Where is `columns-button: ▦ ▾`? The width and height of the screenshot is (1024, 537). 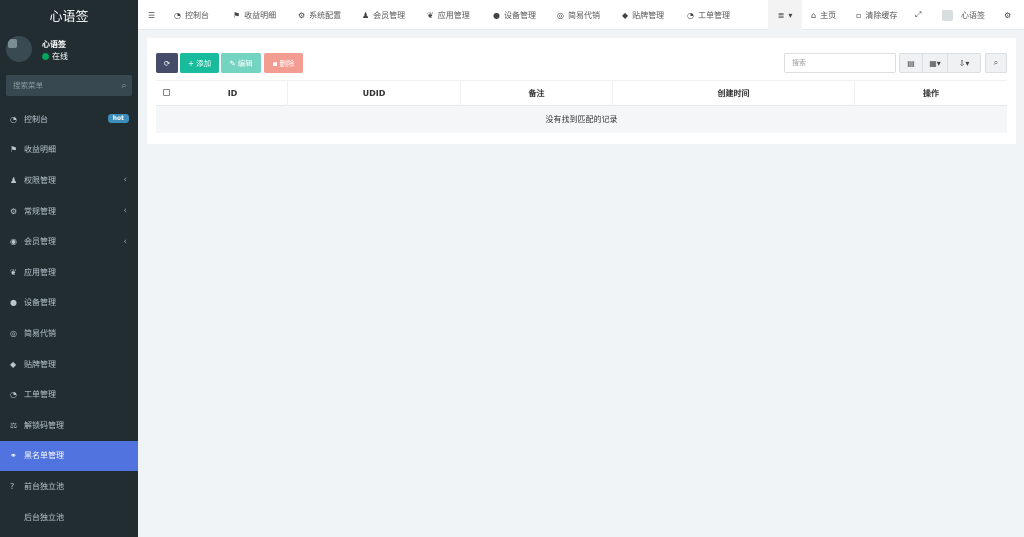
columns-button: ▦ ▾ is located at coordinates (935, 63).